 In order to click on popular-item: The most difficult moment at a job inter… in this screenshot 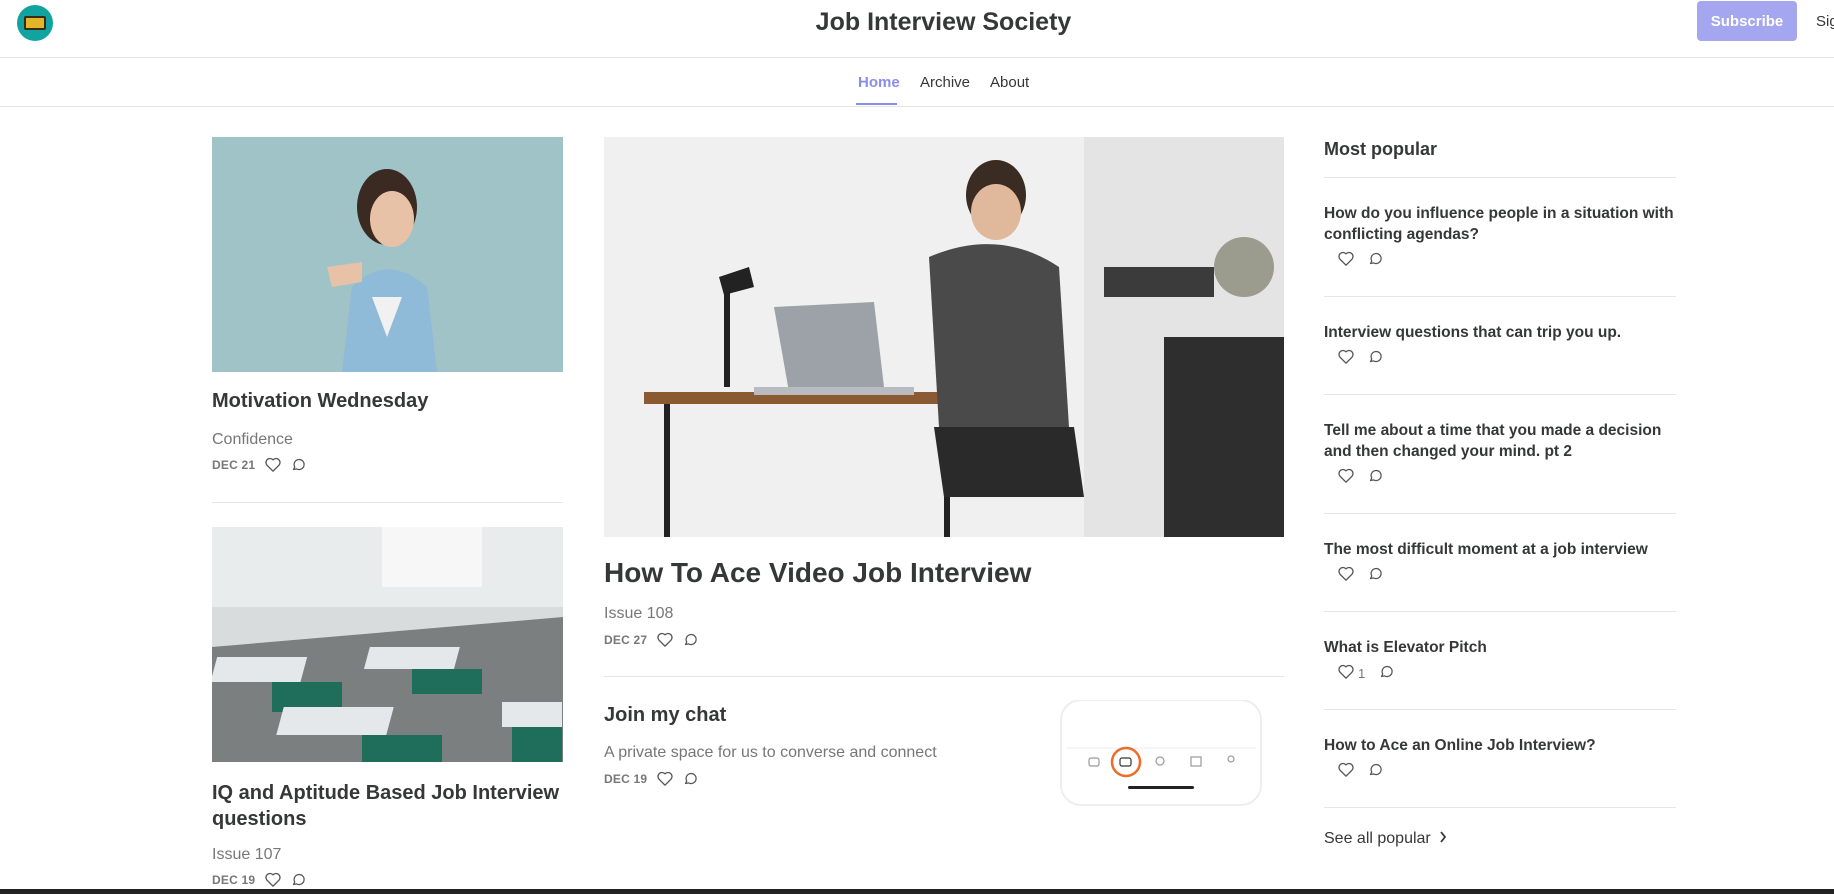, I will do `click(1500, 561)`.